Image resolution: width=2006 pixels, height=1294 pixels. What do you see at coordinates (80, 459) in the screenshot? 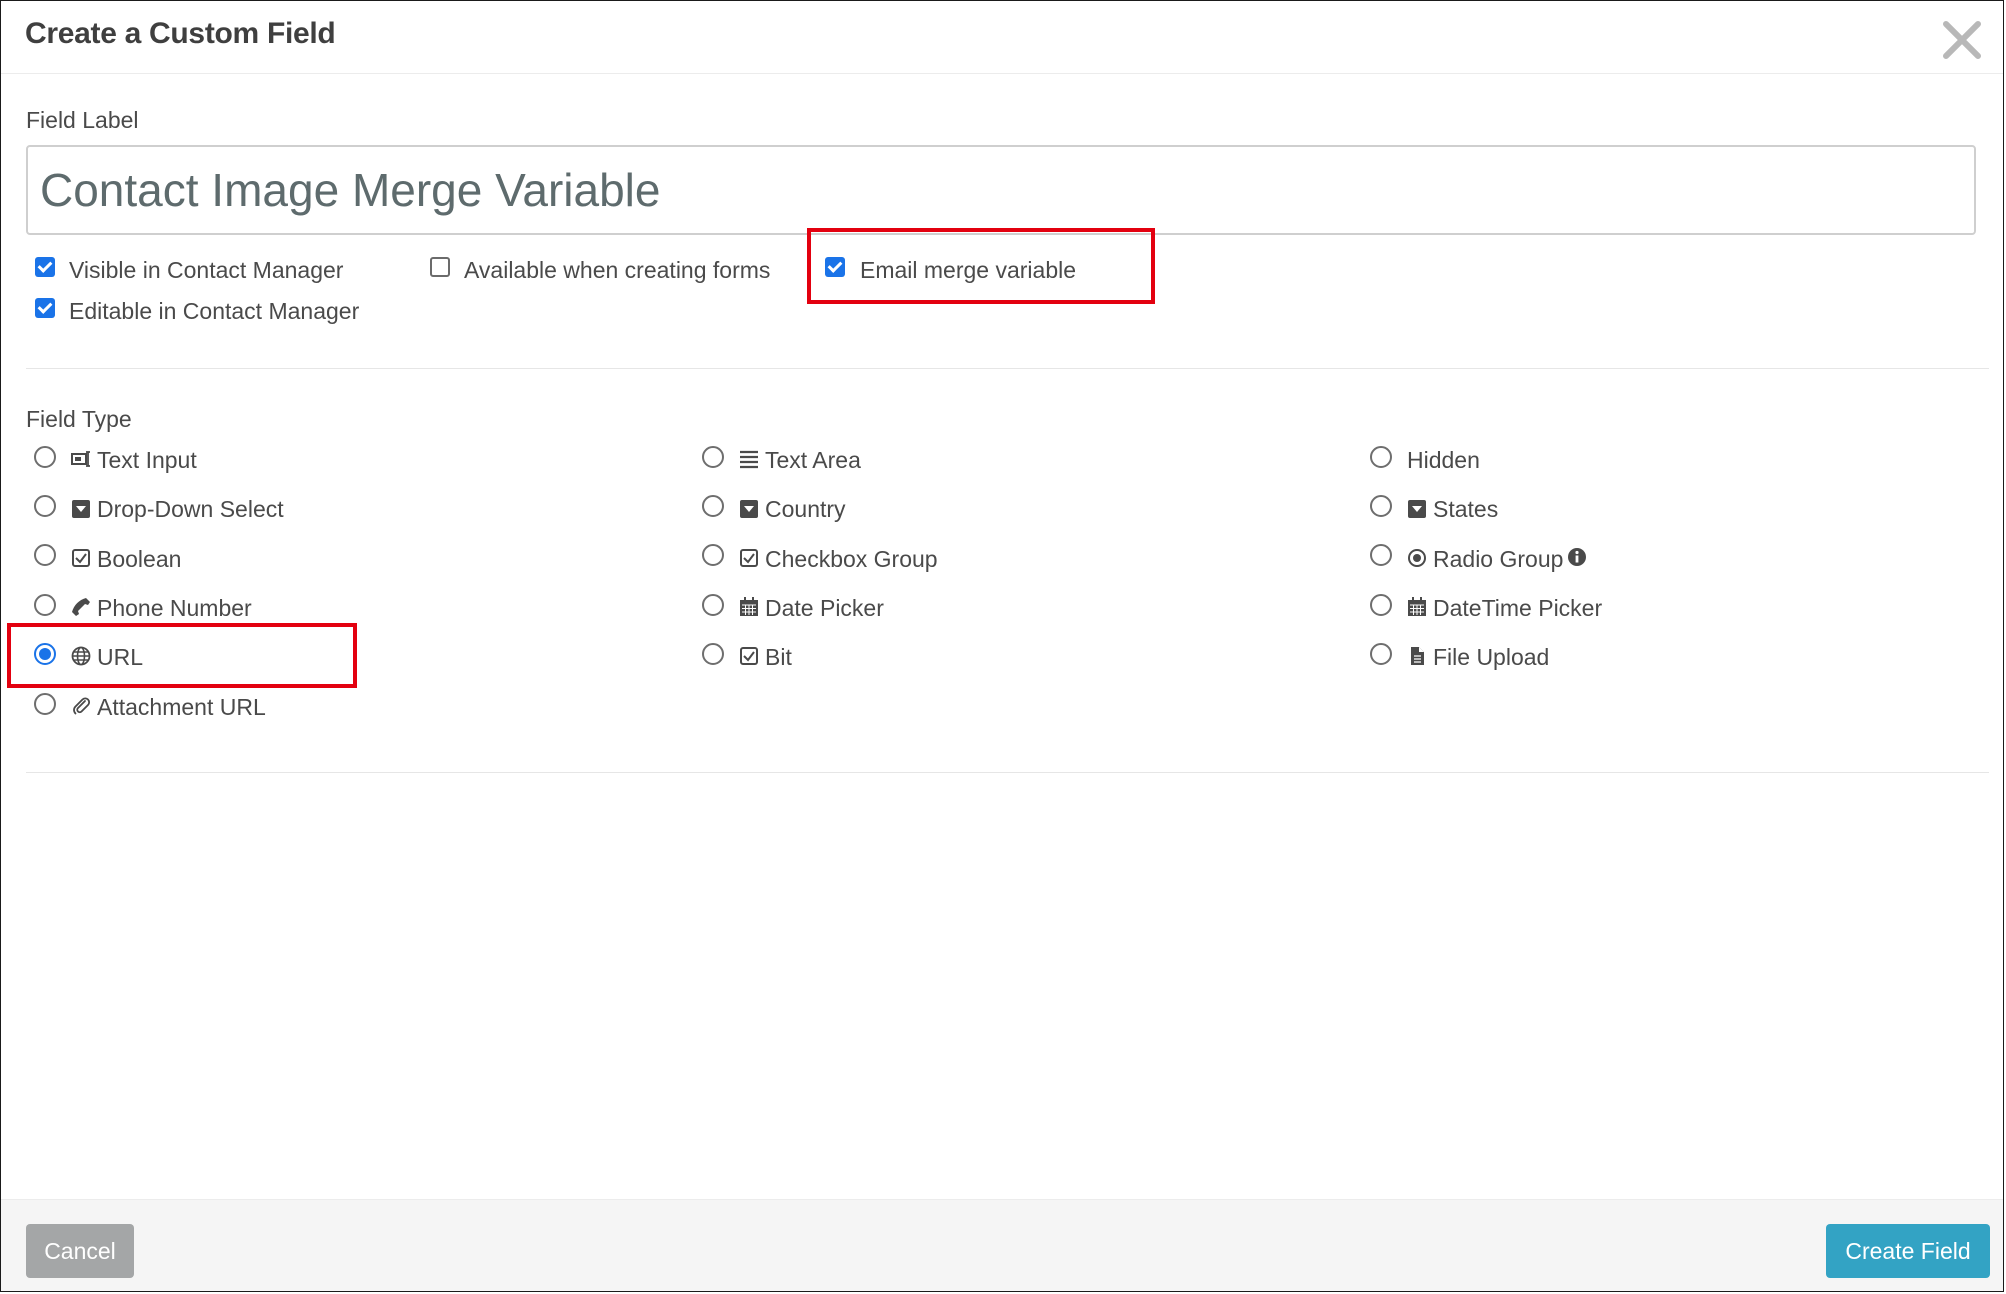
I see `text-input-icon` at bounding box center [80, 459].